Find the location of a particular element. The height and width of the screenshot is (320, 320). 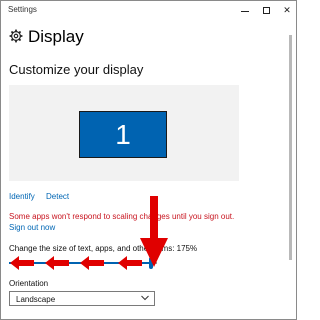

title-bar: Settings ✕ is located at coordinates (148, 10).